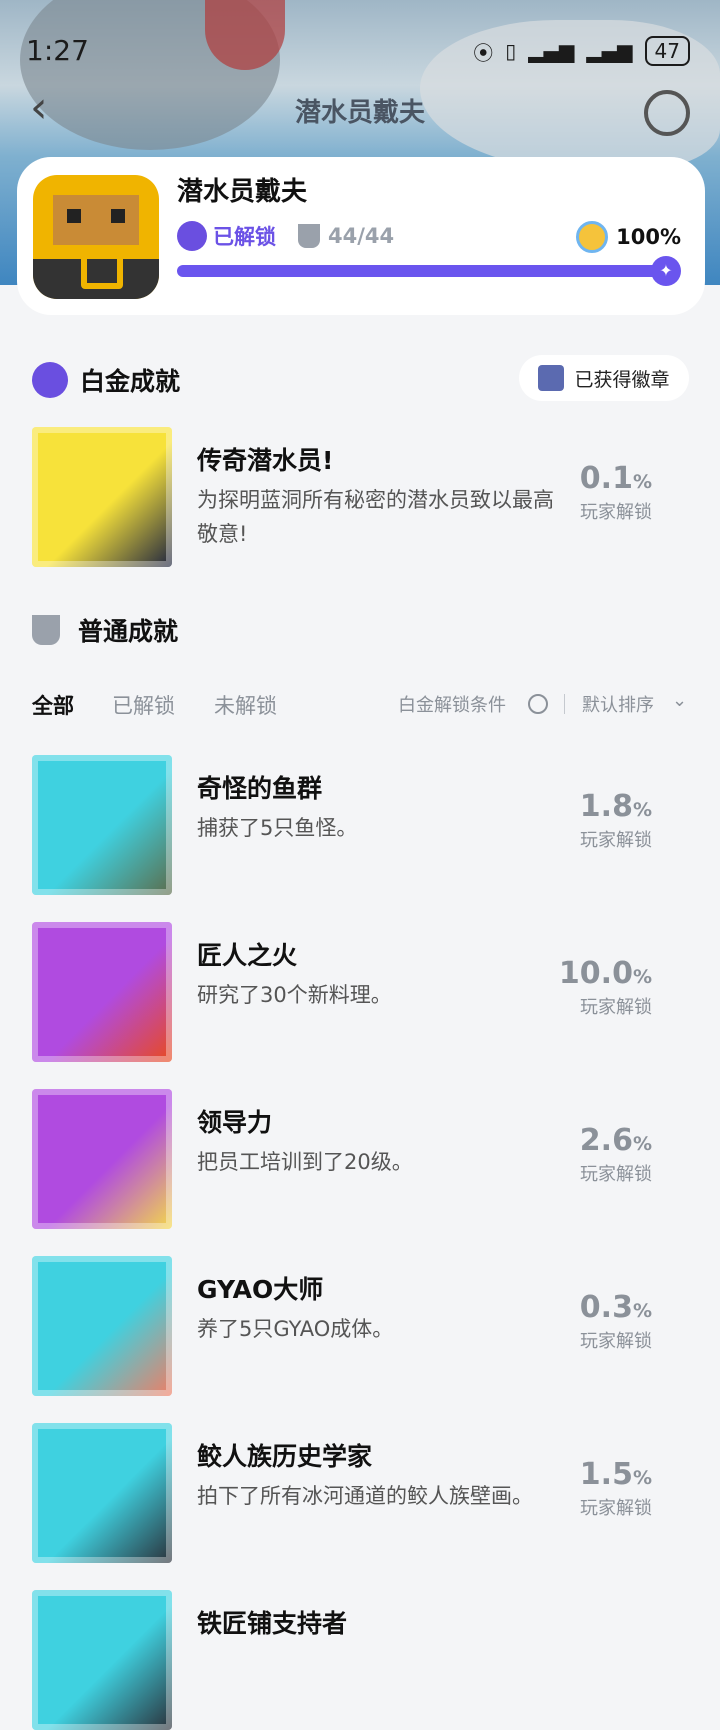  I want to click on game-icon, so click(96, 237).